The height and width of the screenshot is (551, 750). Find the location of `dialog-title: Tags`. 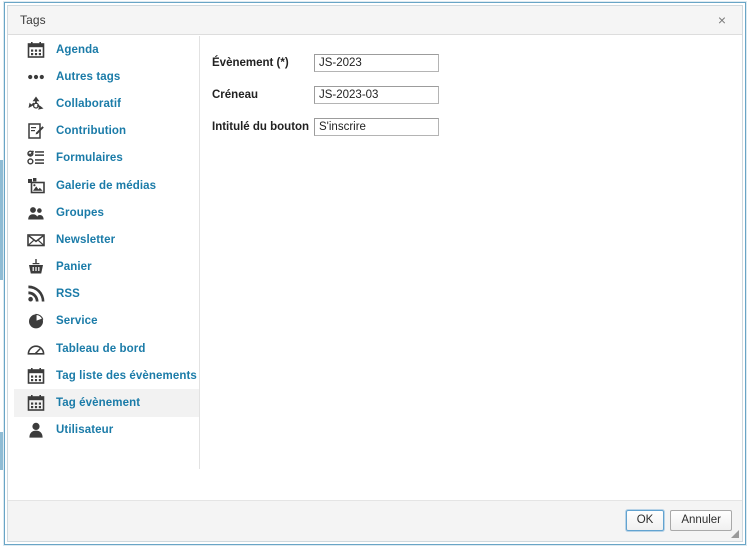

dialog-title: Tags is located at coordinates (33, 20).